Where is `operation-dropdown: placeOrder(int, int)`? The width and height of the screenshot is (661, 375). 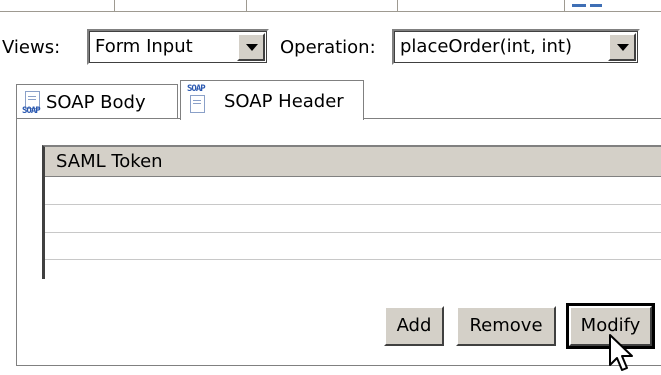
operation-dropdown: placeOrder(int, int) is located at coordinates (516, 47).